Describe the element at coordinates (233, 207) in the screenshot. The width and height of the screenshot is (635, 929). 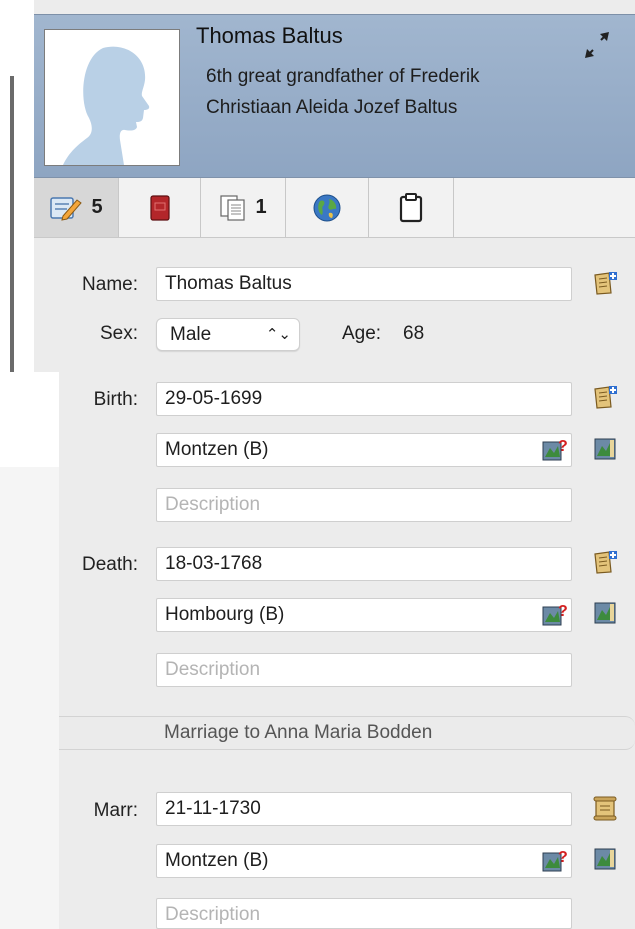
I see `documents-icon` at that location.